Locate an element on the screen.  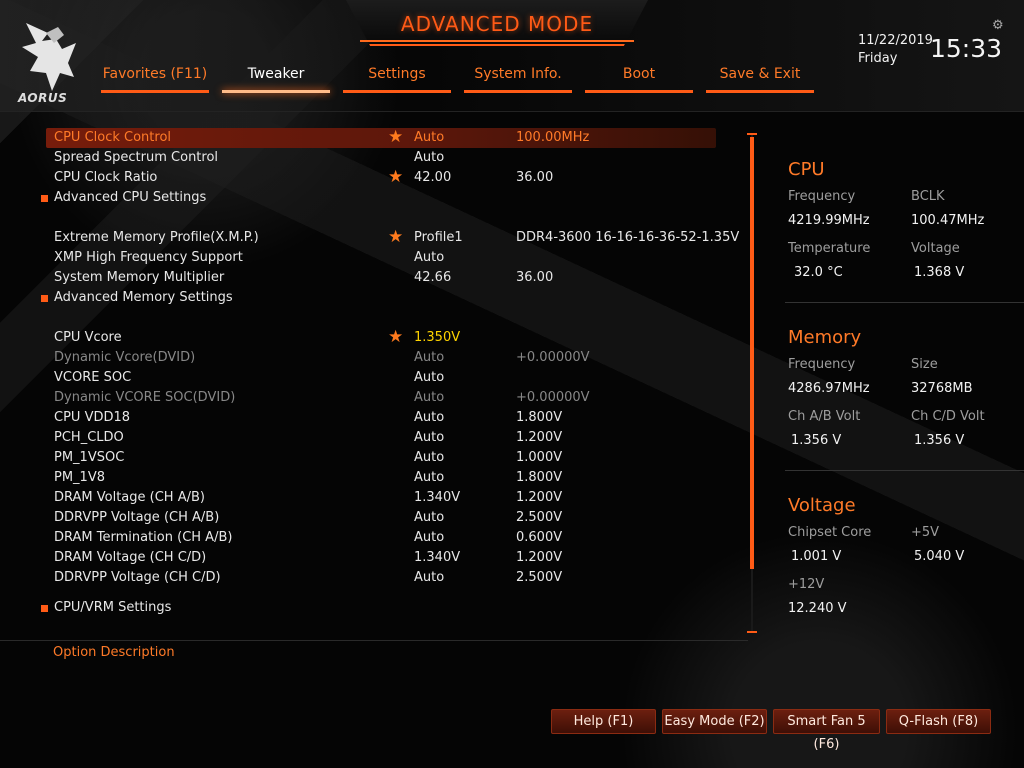
tab-underline is located at coordinates (639, 91).